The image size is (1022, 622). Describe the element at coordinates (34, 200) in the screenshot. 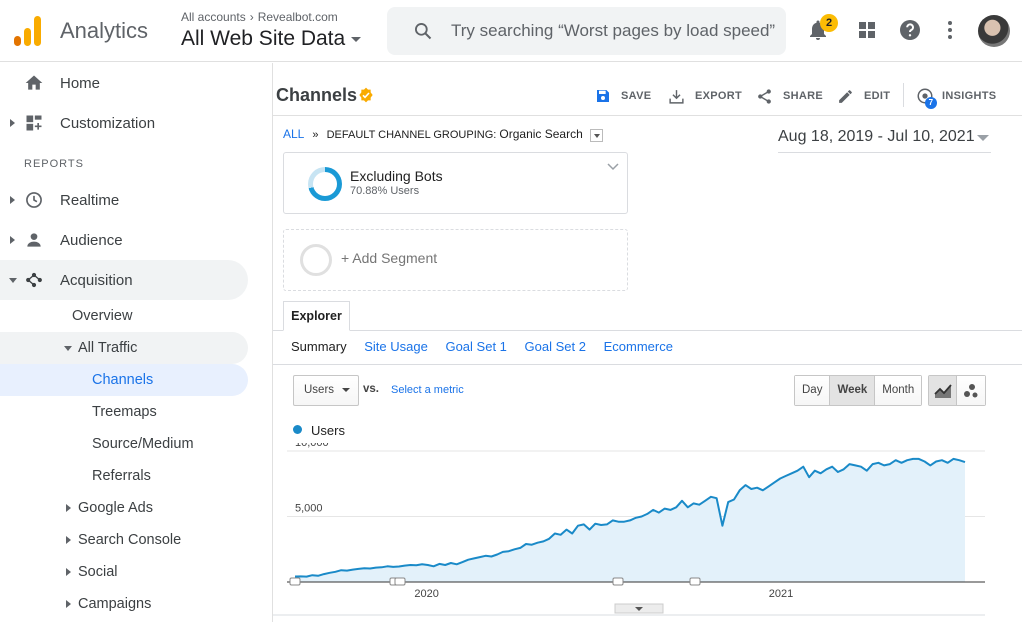

I see `clock-icon` at that location.